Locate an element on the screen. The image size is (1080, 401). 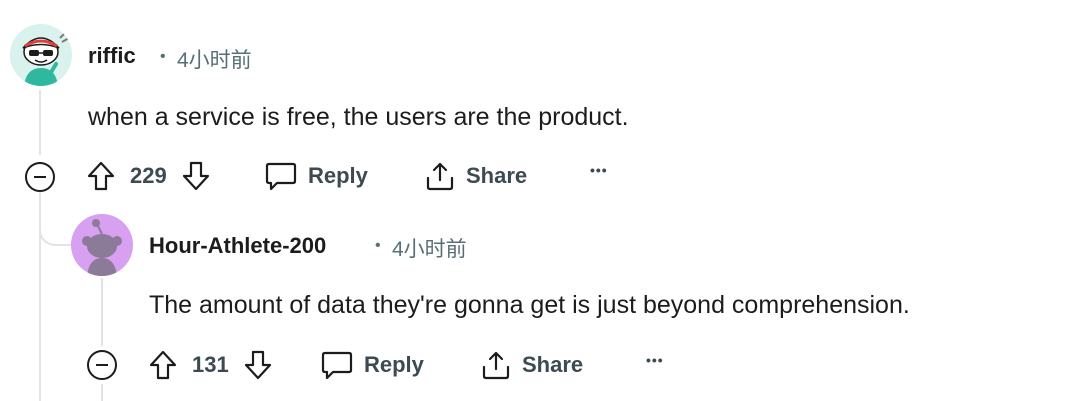
default-snoo-icon is located at coordinates (102, 245).